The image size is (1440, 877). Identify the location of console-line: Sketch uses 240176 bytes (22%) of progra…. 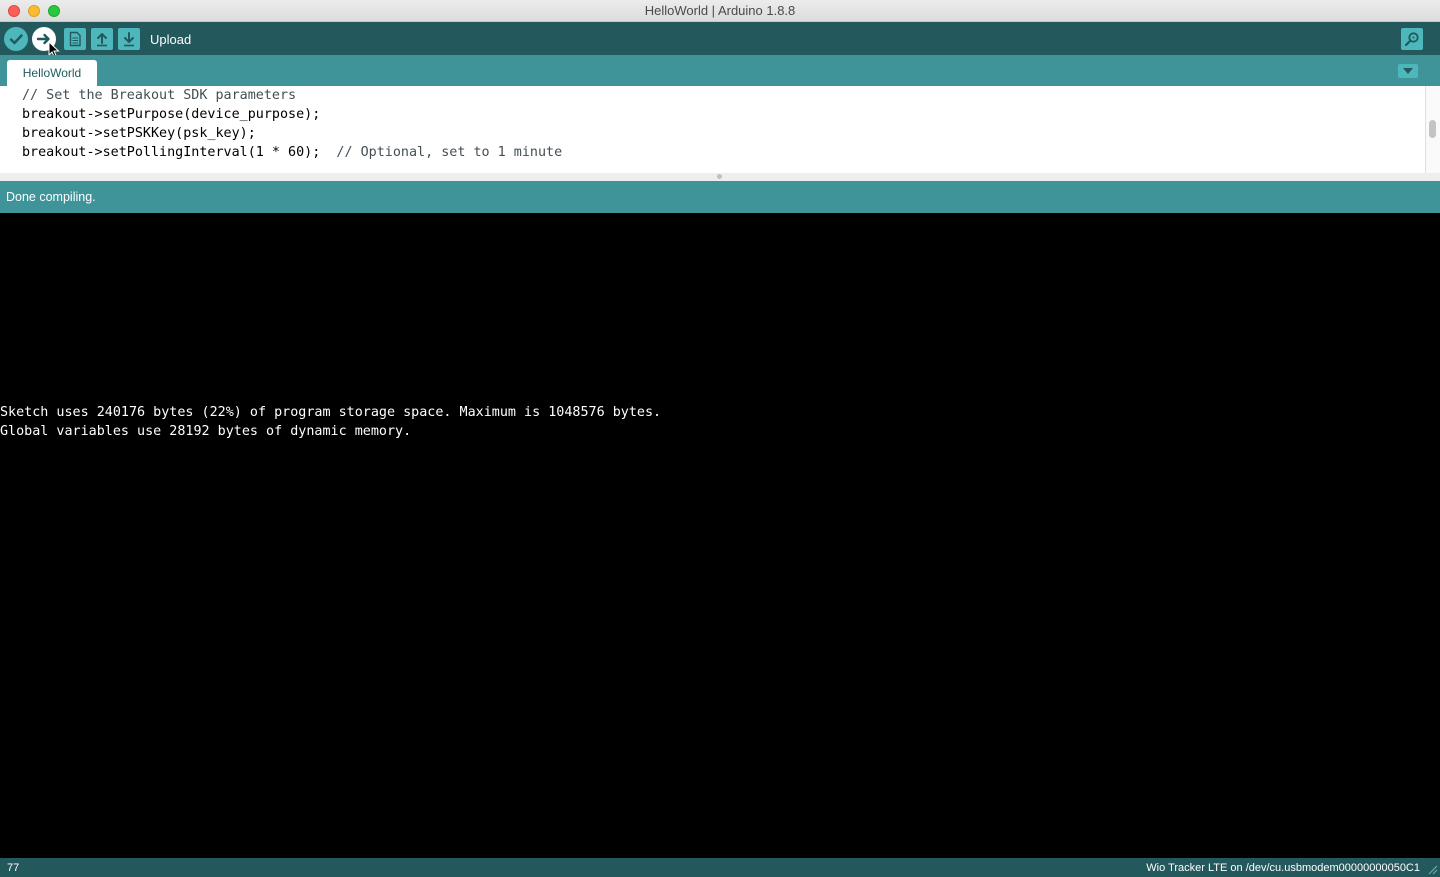
(331, 412).